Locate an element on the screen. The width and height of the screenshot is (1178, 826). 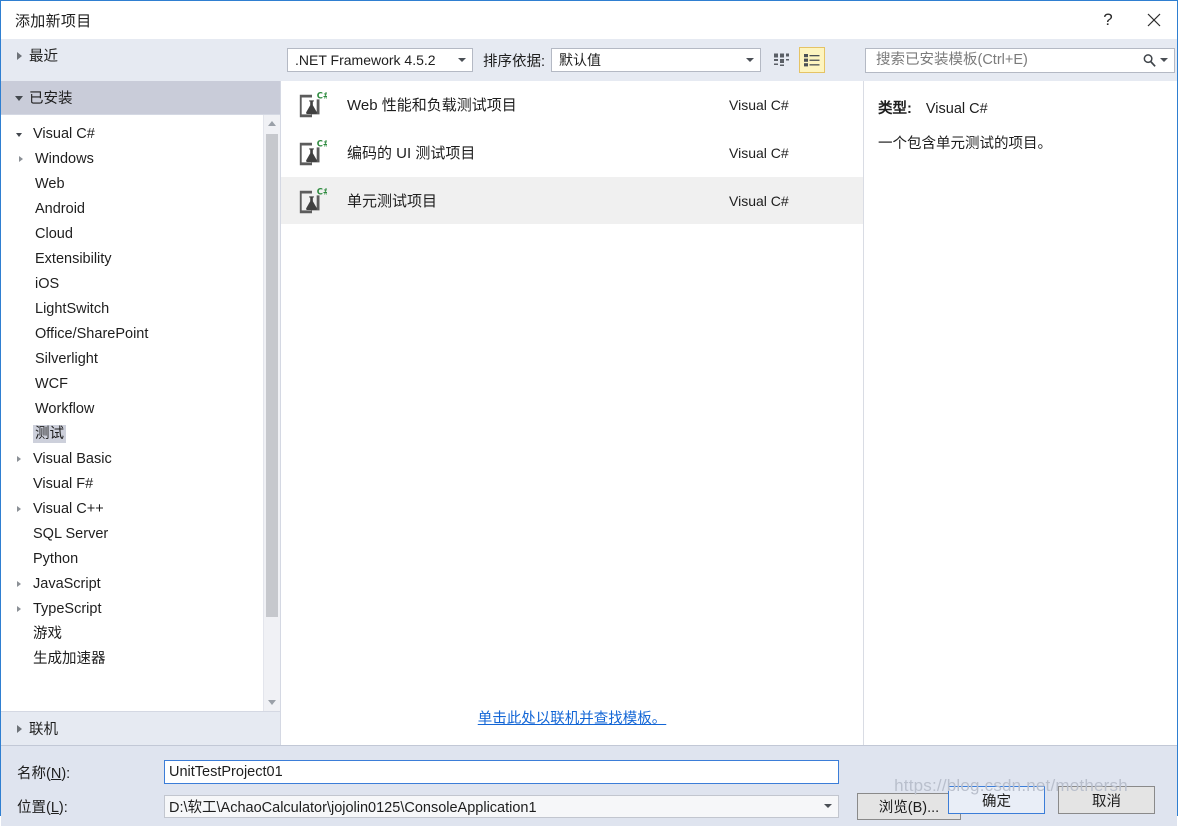
tree-item-label: iOS is located at coordinates (47, 283).